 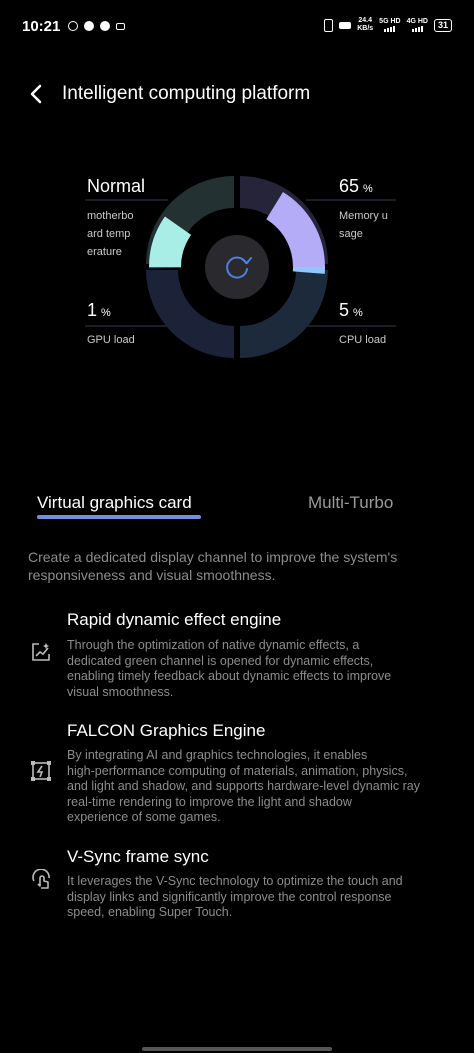 What do you see at coordinates (111, 340) in the screenshot?
I see `gpu-label: GPU load` at bounding box center [111, 340].